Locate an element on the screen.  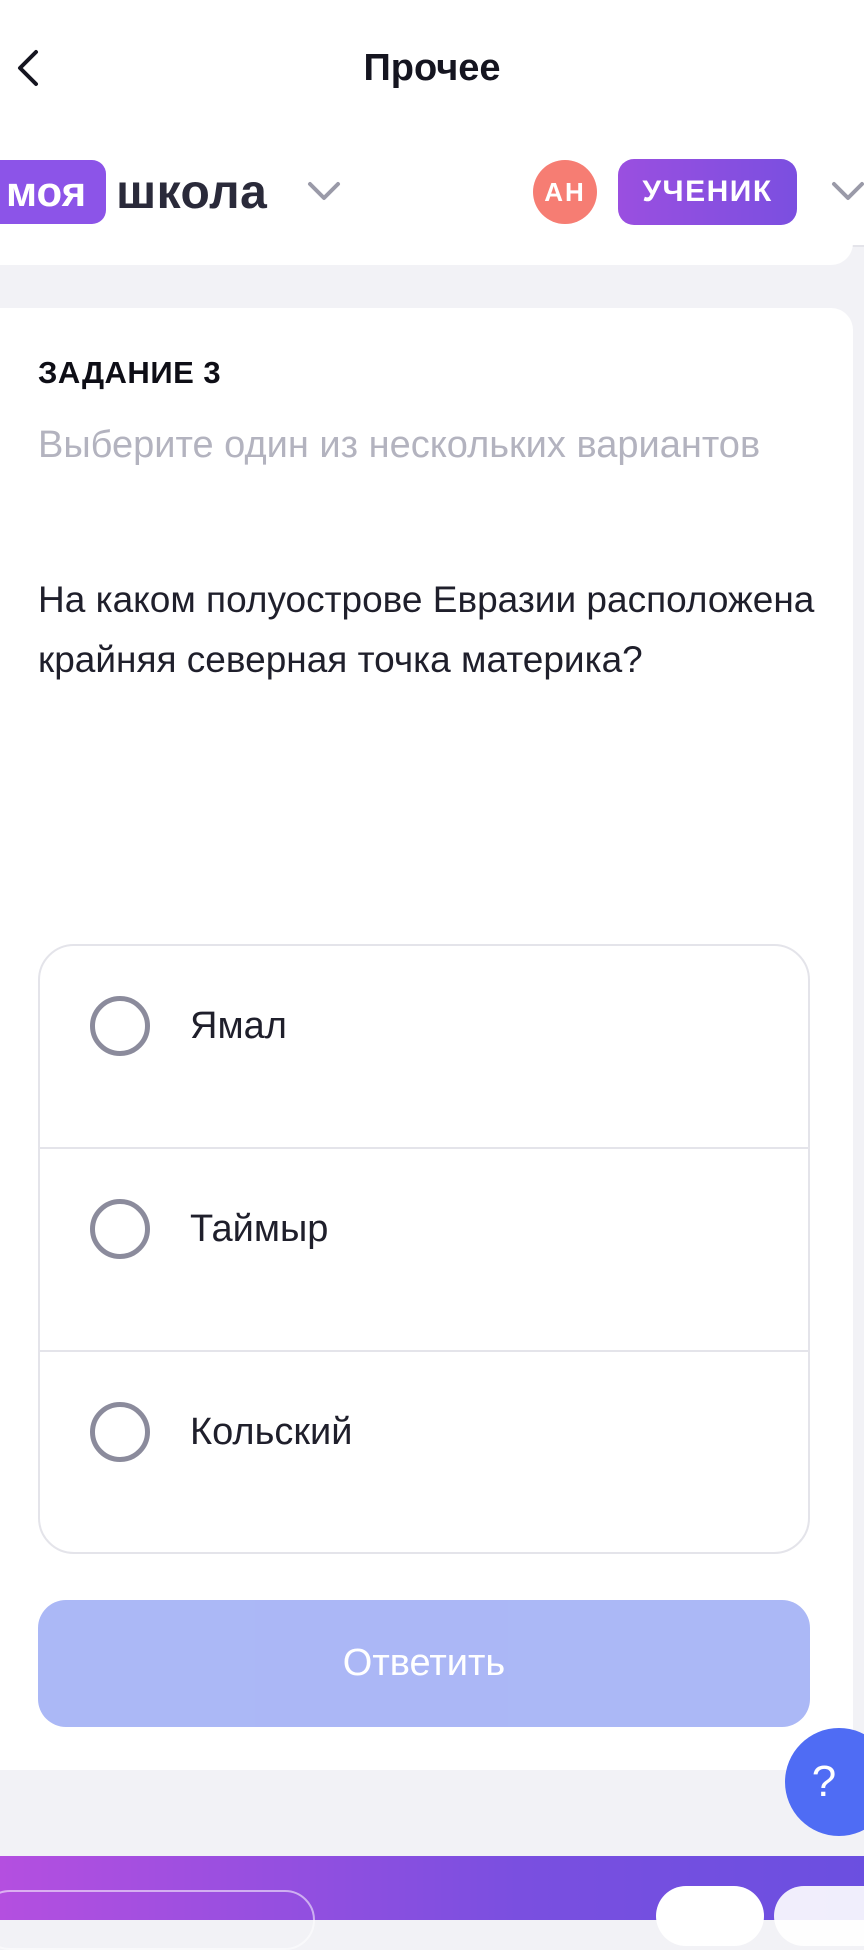
task-label: ЗАДАНИЕ 3 is located at coordinates (130, 372).